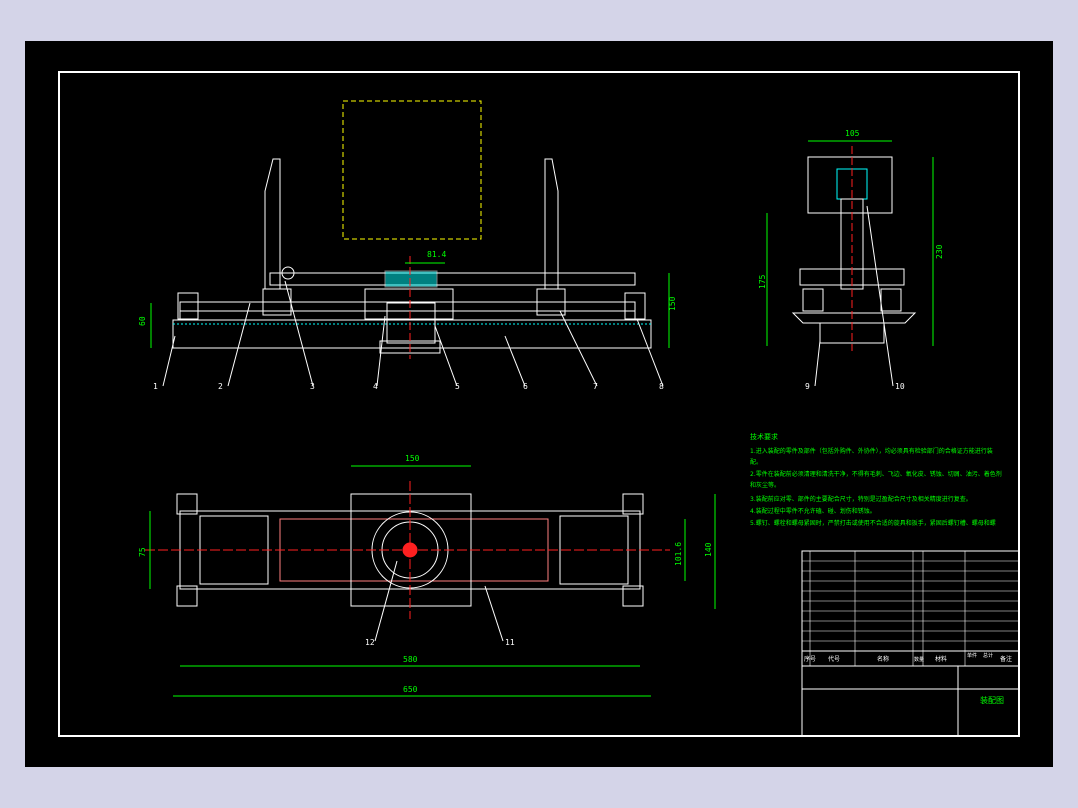 The height and width of the screenshot is (808, 1078). What do you see at coordinates (941, 659) in the screenshot?
I see `bom-col-material: 材料` at bounding box center [941, 659].